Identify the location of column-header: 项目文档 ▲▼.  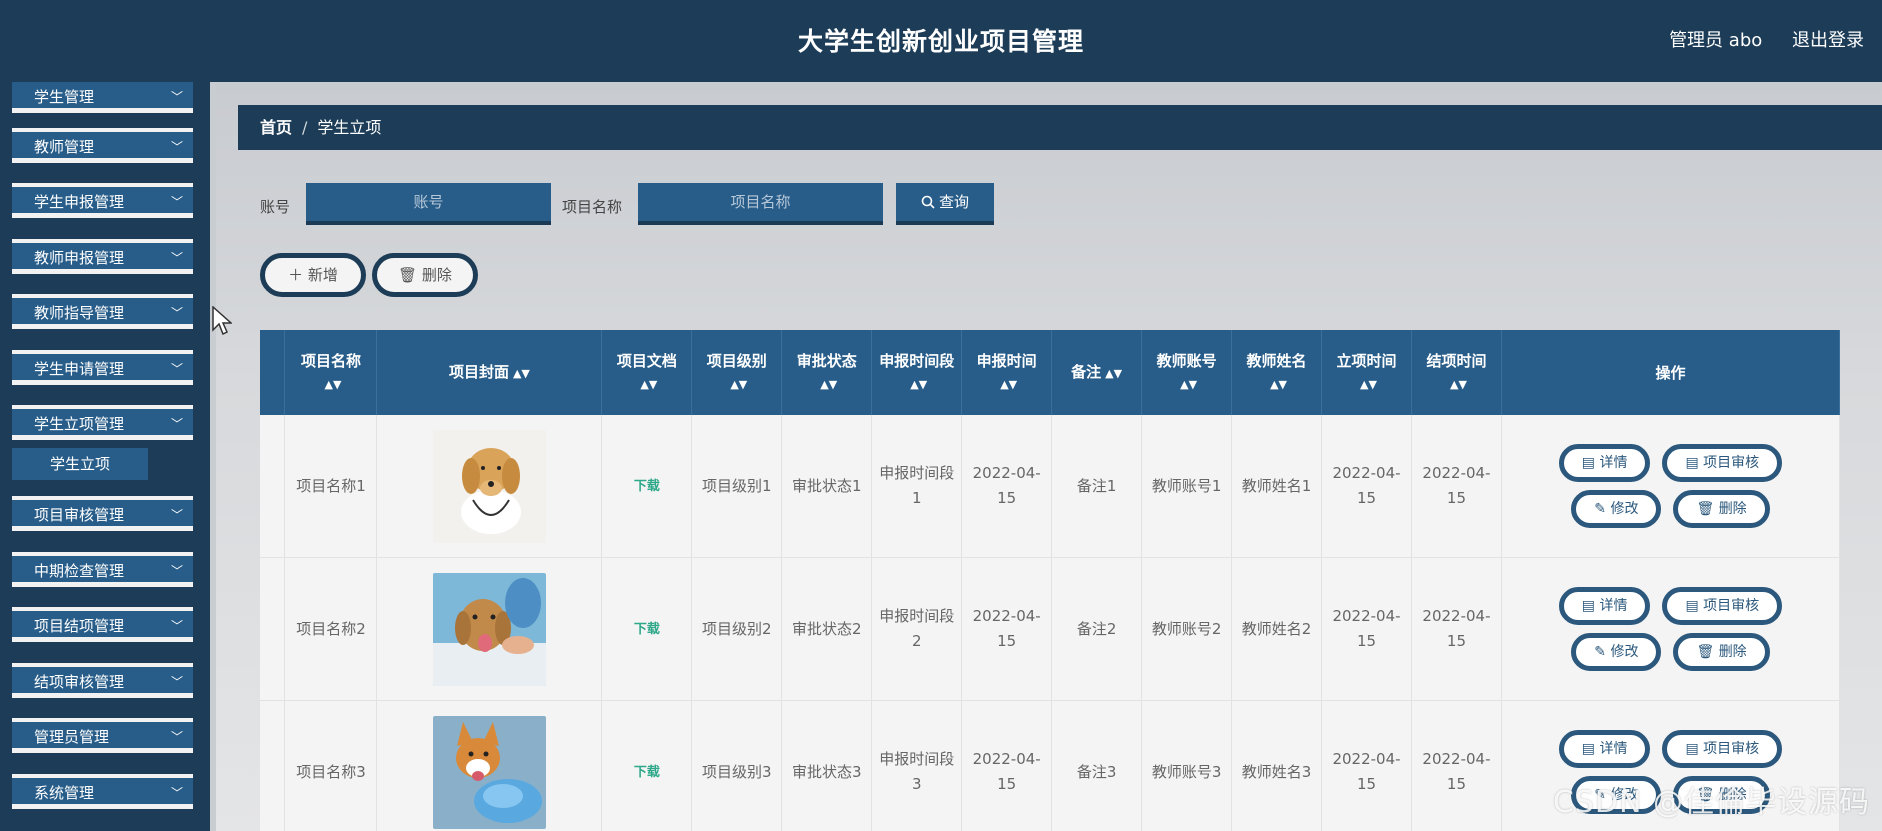
(647, 372).